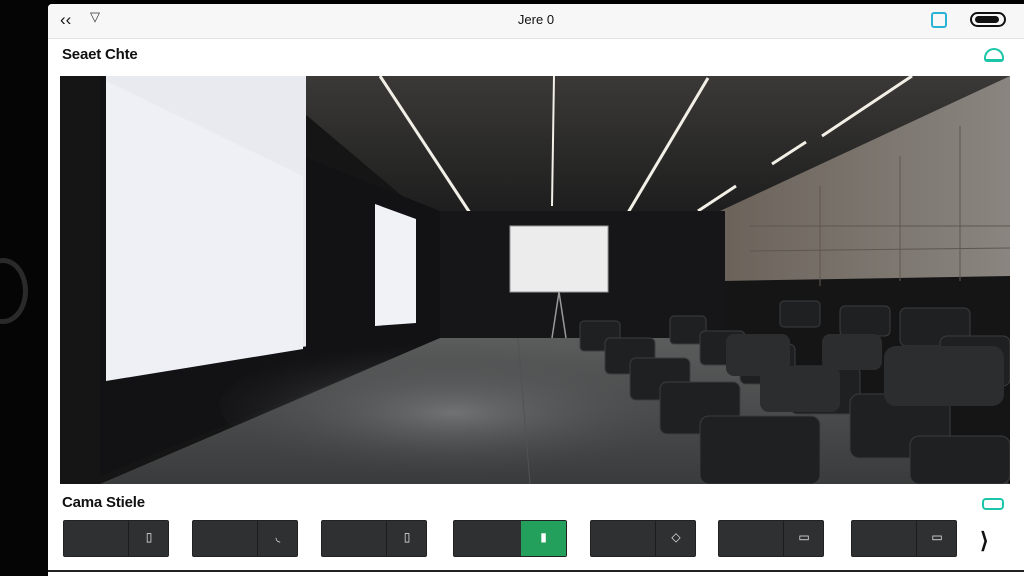 The width and height of the screenshot is (1024, 576). I want to click on device-bezel, so click(24, 288).